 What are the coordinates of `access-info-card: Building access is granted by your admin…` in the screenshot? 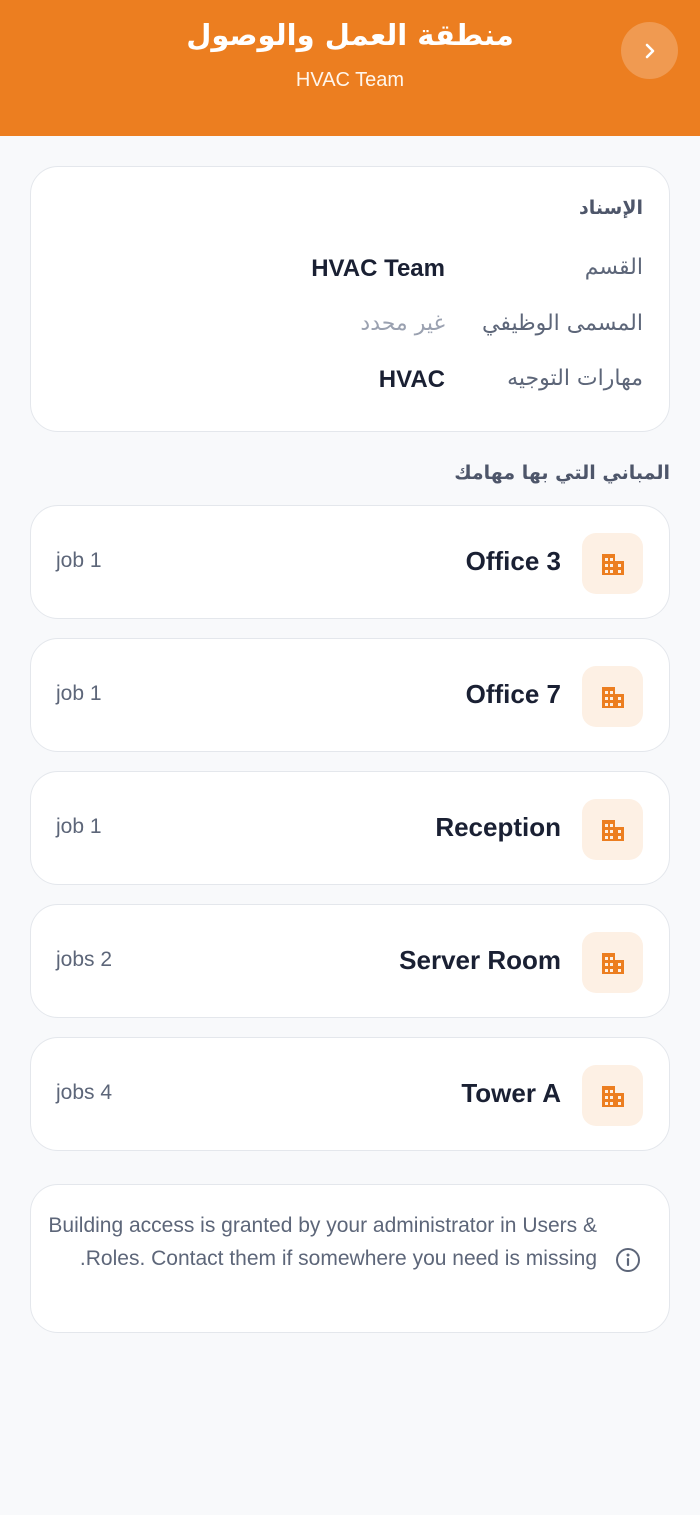 It's located at (350, 1258).